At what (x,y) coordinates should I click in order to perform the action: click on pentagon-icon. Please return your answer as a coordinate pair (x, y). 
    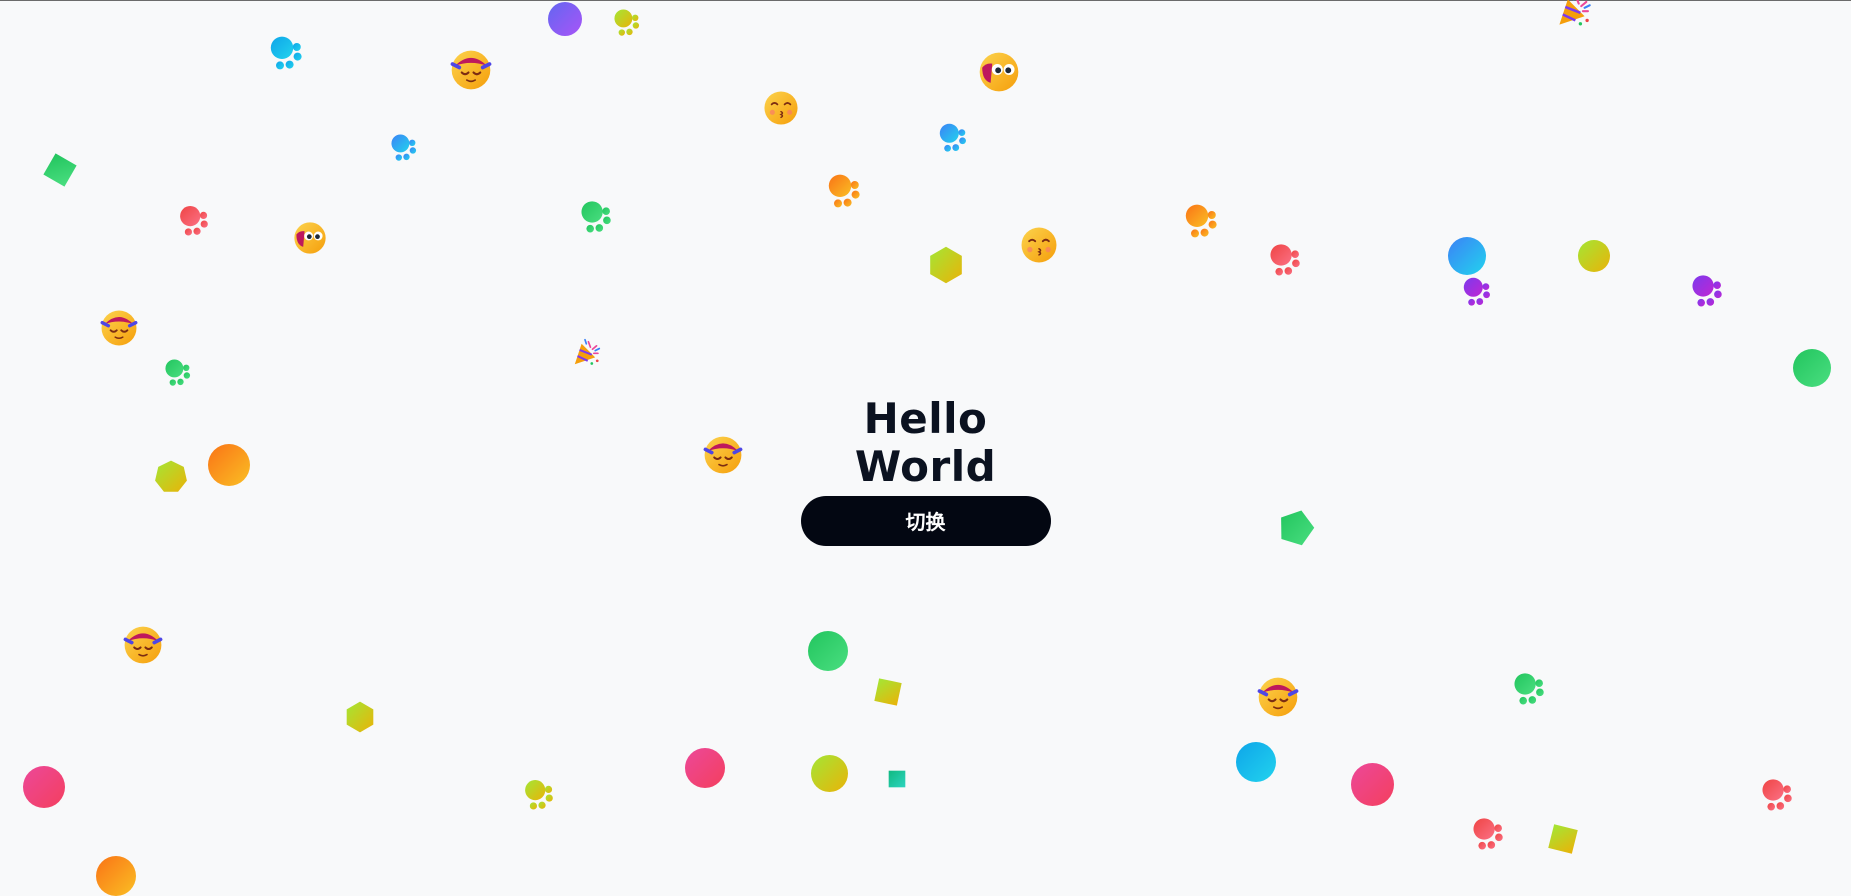
    Looking at the image, I should click on (1298, 528).